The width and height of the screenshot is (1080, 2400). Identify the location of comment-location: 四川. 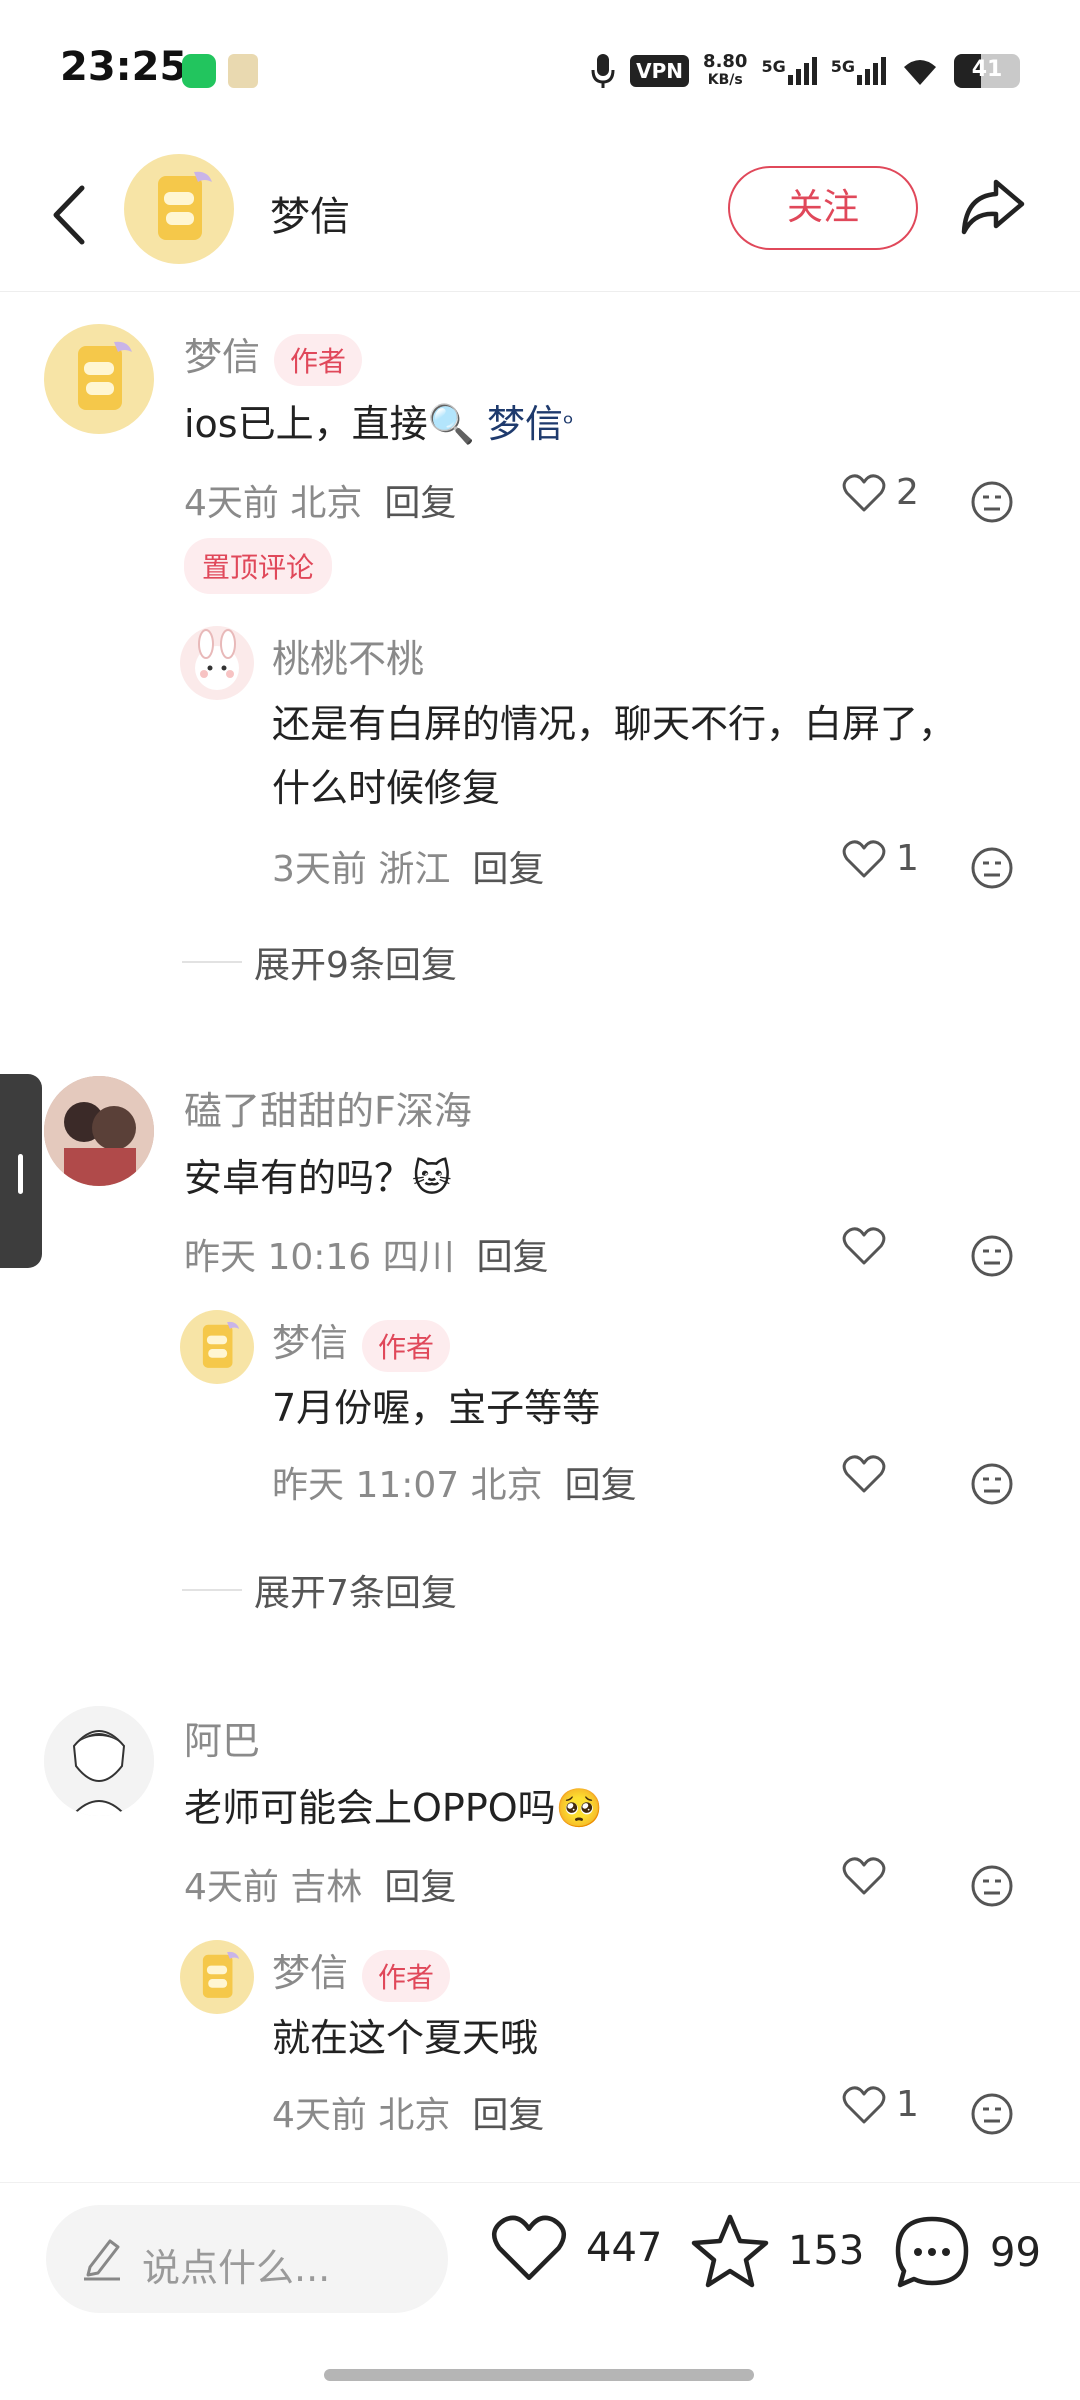
(418, 1257).